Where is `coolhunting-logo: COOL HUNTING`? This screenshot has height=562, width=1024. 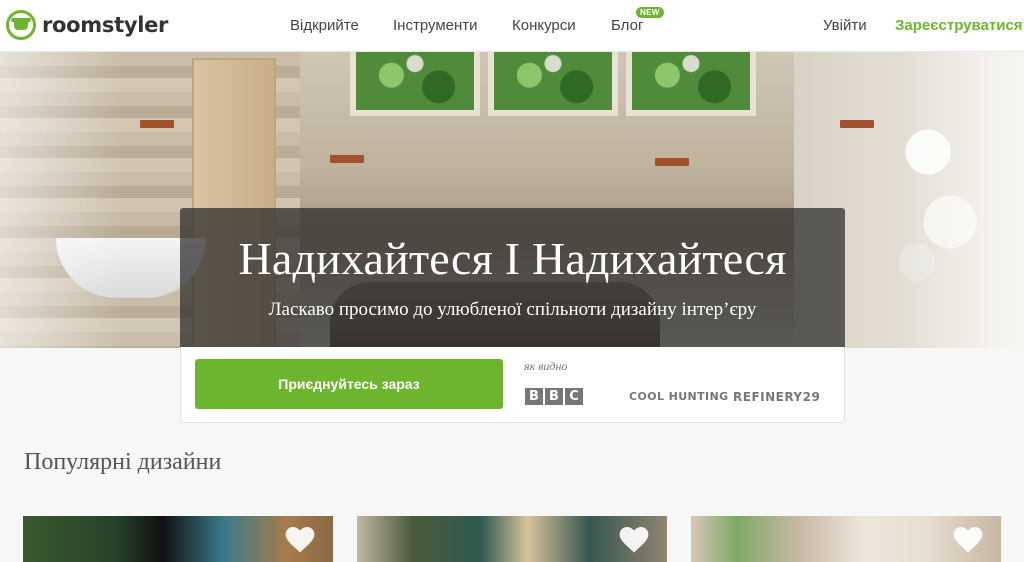 coolhunting-logo: COOL HUNTING is located at coordinates (679, 396).